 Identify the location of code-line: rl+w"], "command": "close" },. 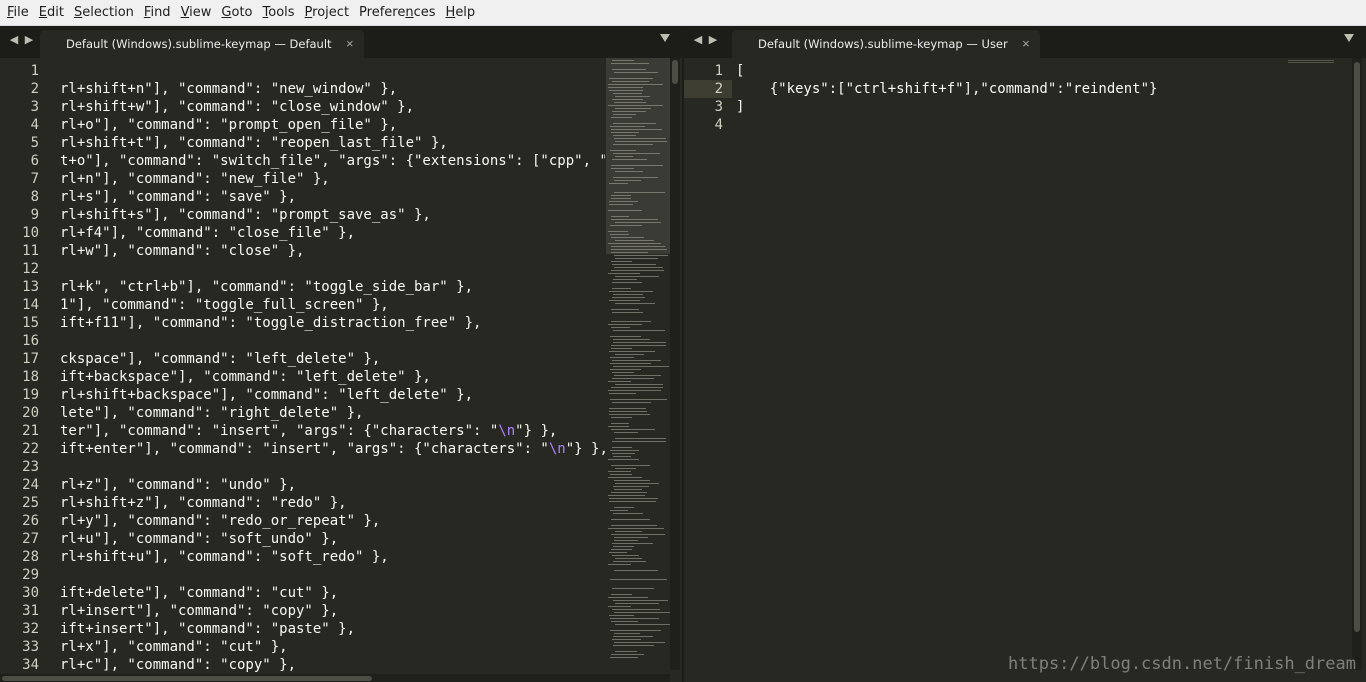
(182, 251).